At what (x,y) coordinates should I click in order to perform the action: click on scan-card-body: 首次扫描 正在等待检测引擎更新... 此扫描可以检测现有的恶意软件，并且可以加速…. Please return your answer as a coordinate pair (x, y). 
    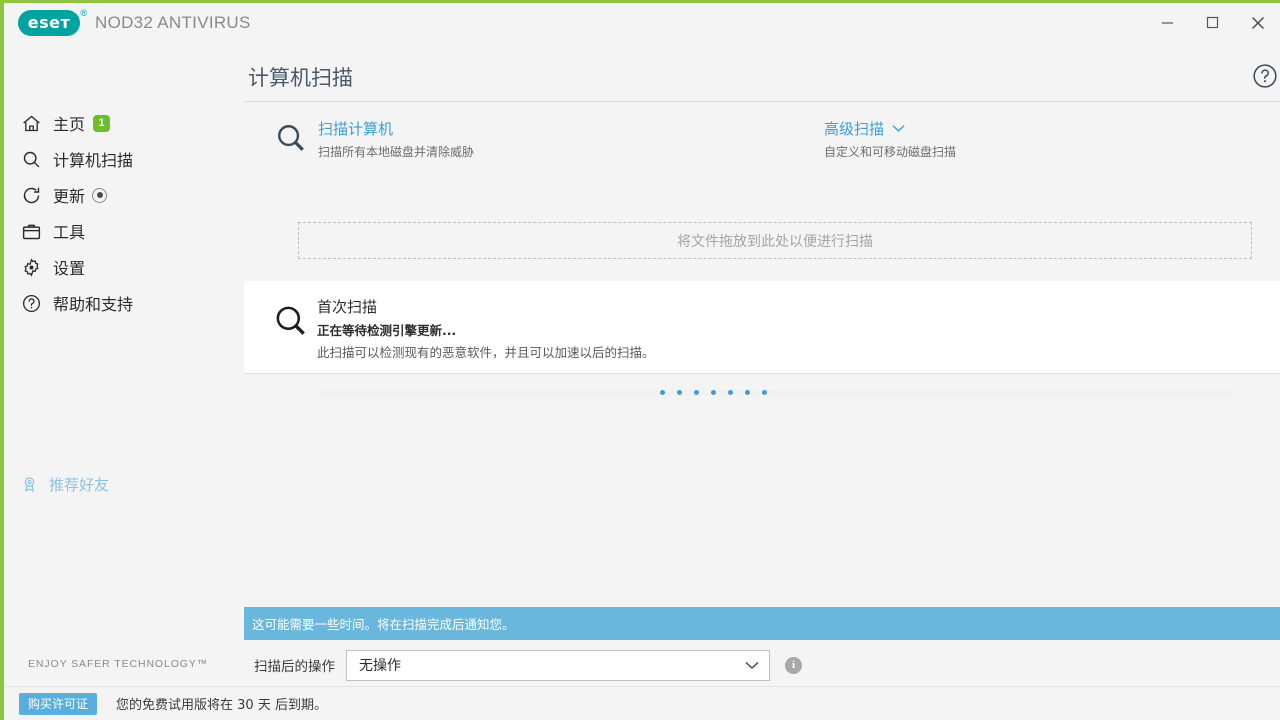
    Looking at the image, I should click on (486, 328).